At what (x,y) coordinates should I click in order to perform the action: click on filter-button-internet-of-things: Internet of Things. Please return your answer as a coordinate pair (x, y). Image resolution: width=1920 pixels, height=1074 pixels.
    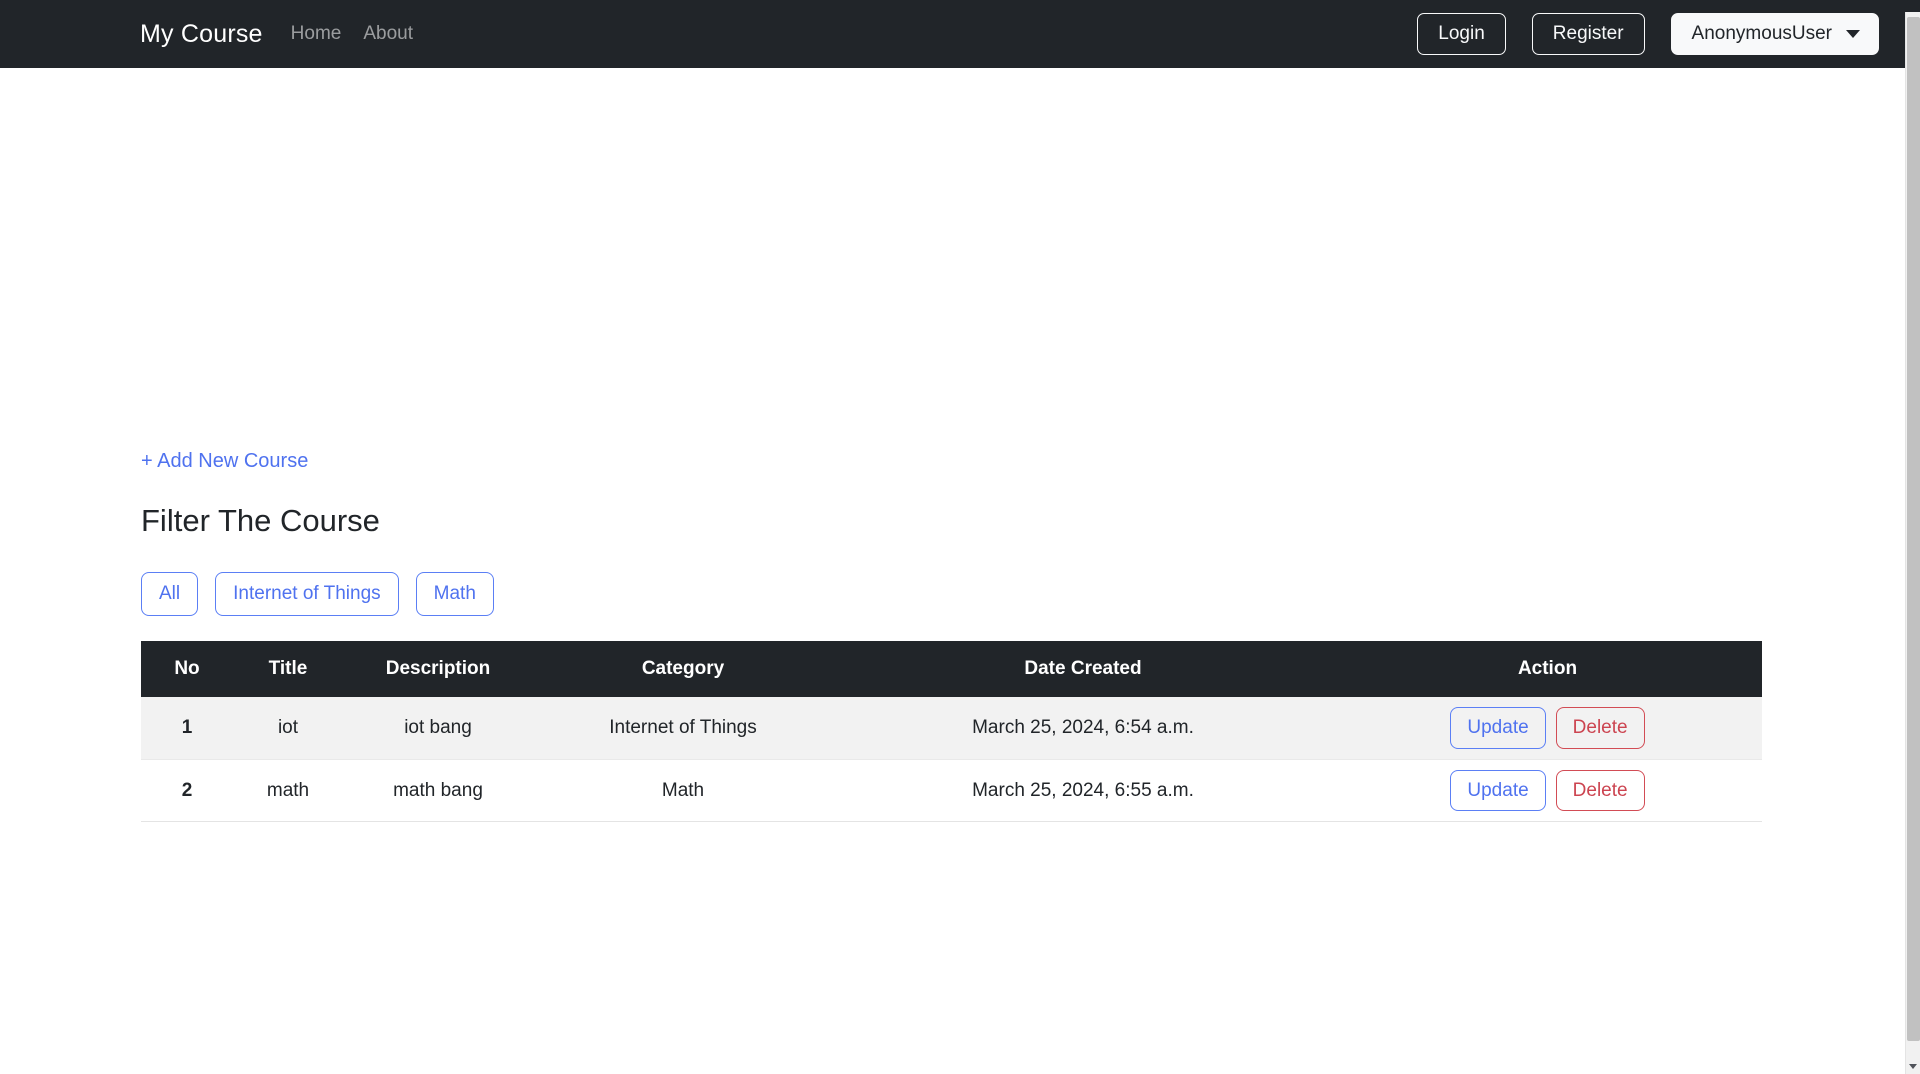
    Looking at the image, I should click on (307, 594).